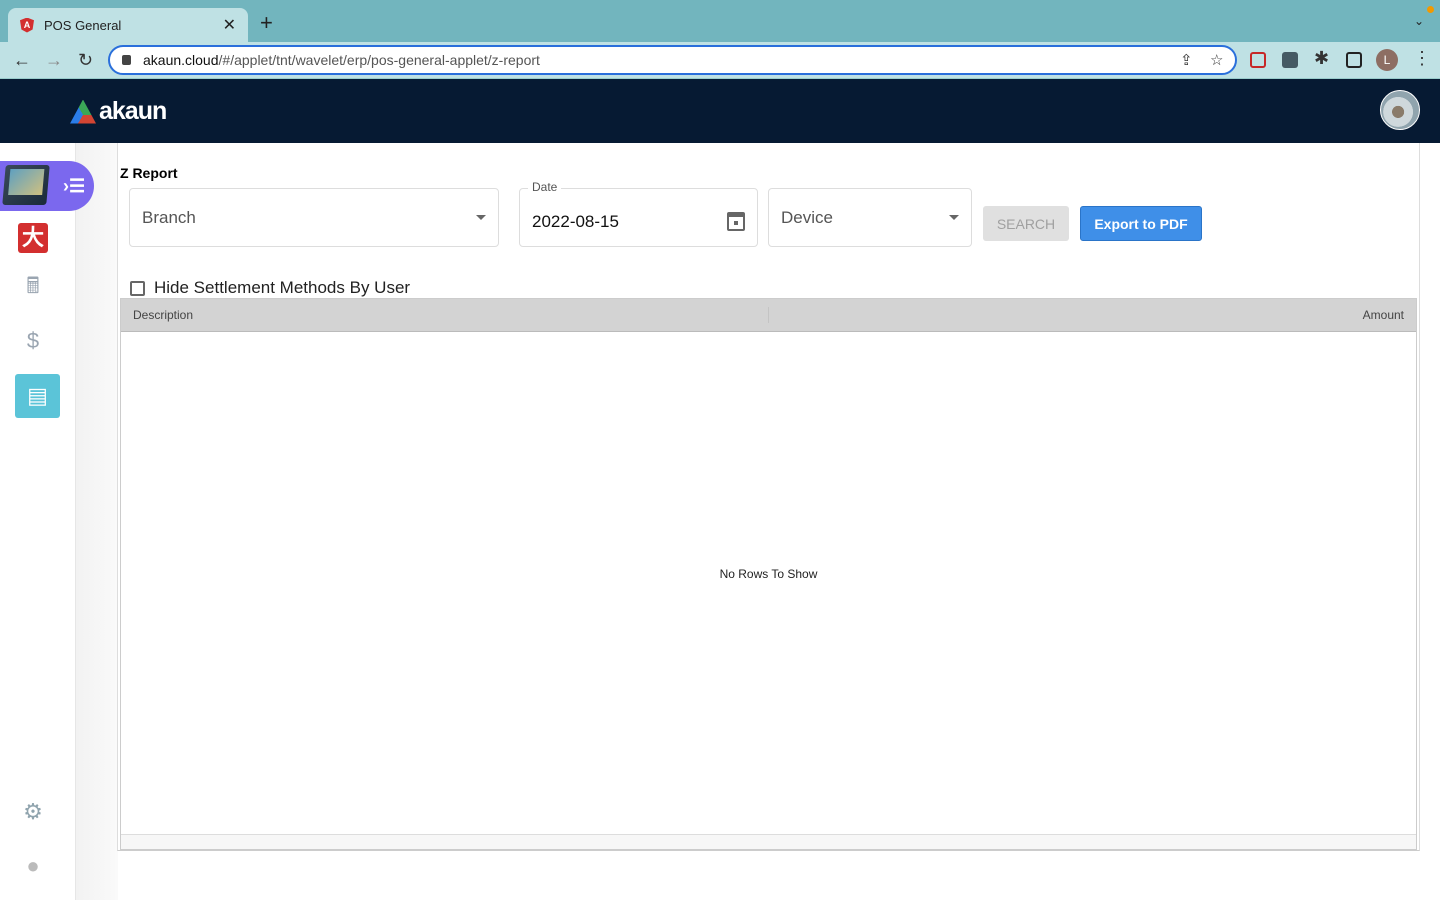 The width and height of the screenshot is (1440, 900). What do you see at coordinates (1430, 9) in the screenshot?
I see `update-dot-icon` at bounding box center [1430, 9].